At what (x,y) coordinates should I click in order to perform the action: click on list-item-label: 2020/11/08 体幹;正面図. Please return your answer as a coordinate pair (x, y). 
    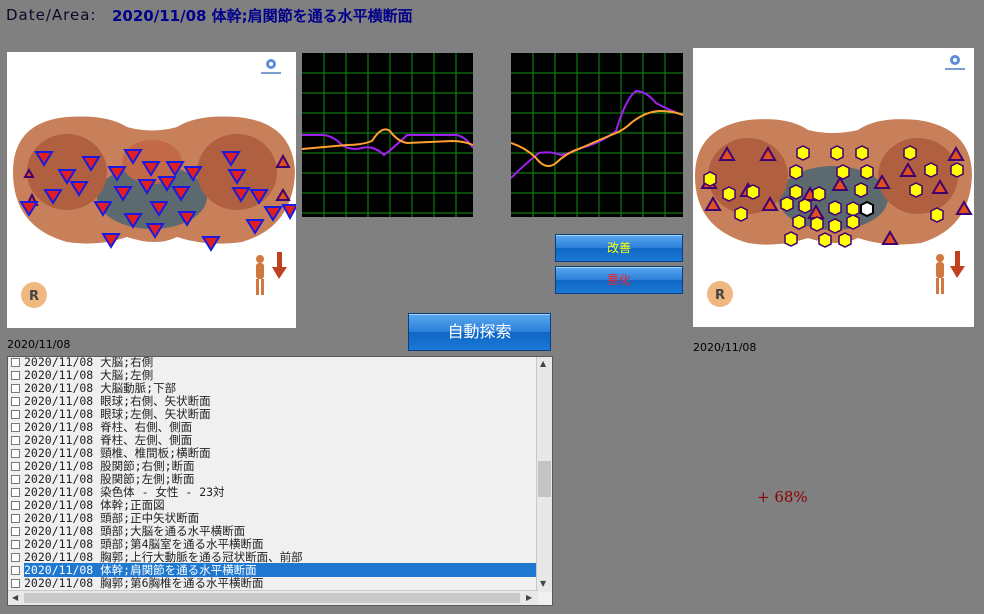
    Looking at the image, I should click on (94, 505).